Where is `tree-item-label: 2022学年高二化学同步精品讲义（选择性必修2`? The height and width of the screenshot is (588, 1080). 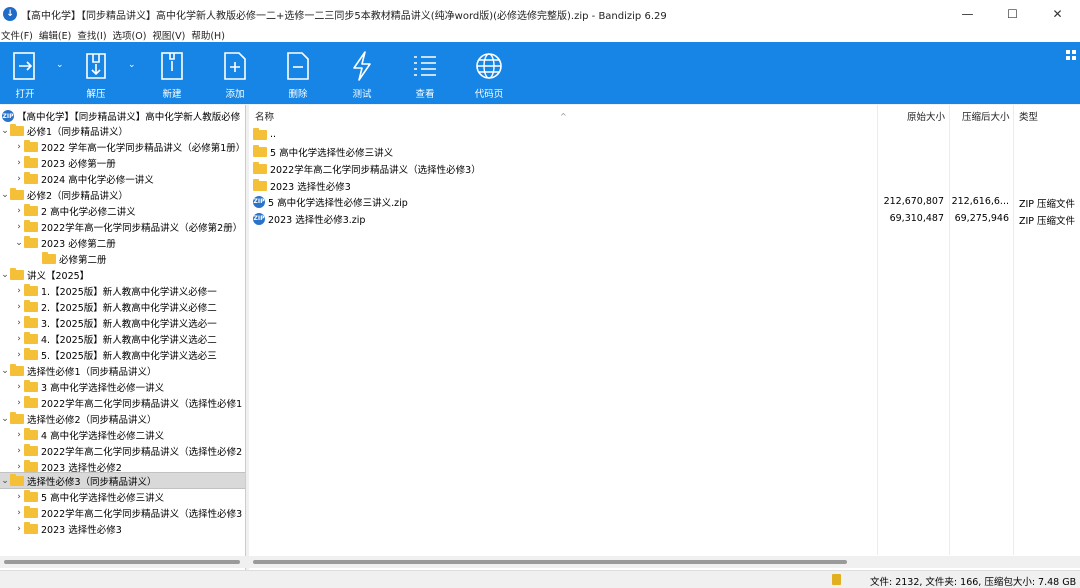
tree-item-label: 2022学年高二化学同步精品讲义（选择性必修2 is located at coordinates (142, 452).